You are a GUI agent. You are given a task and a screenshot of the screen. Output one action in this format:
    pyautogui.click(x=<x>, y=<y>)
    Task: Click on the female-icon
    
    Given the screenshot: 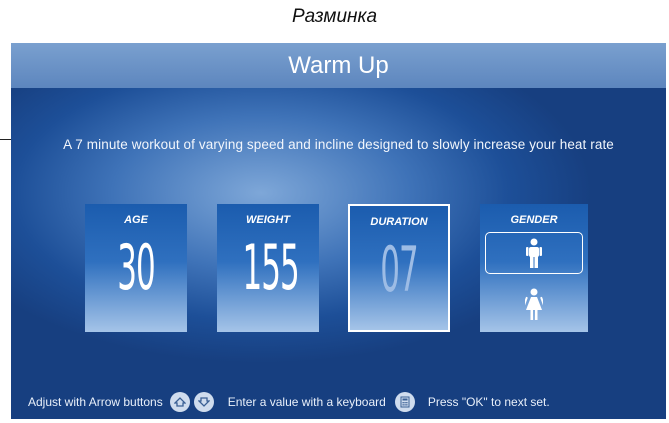 What is the action you would take?
    pyautogui.click(x=534, y=304)
    